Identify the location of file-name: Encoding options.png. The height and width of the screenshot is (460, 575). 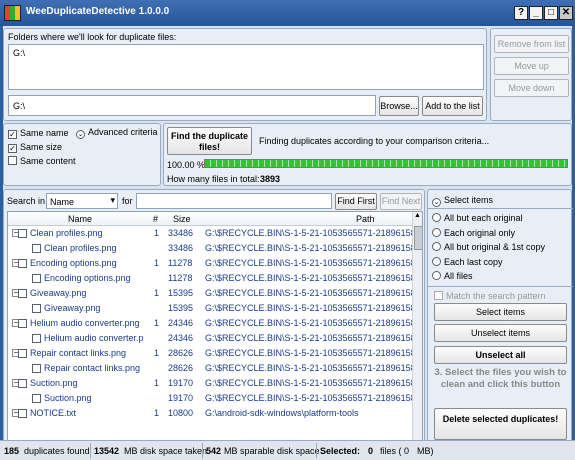
(87, 278).